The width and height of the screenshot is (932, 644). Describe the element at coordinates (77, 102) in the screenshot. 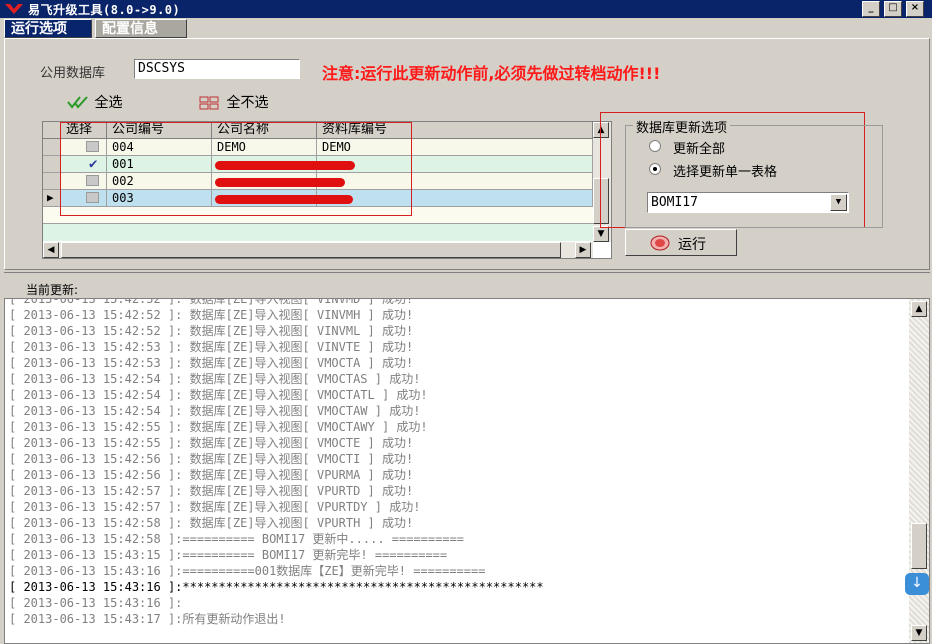

I see `check-all-icon` at that location.